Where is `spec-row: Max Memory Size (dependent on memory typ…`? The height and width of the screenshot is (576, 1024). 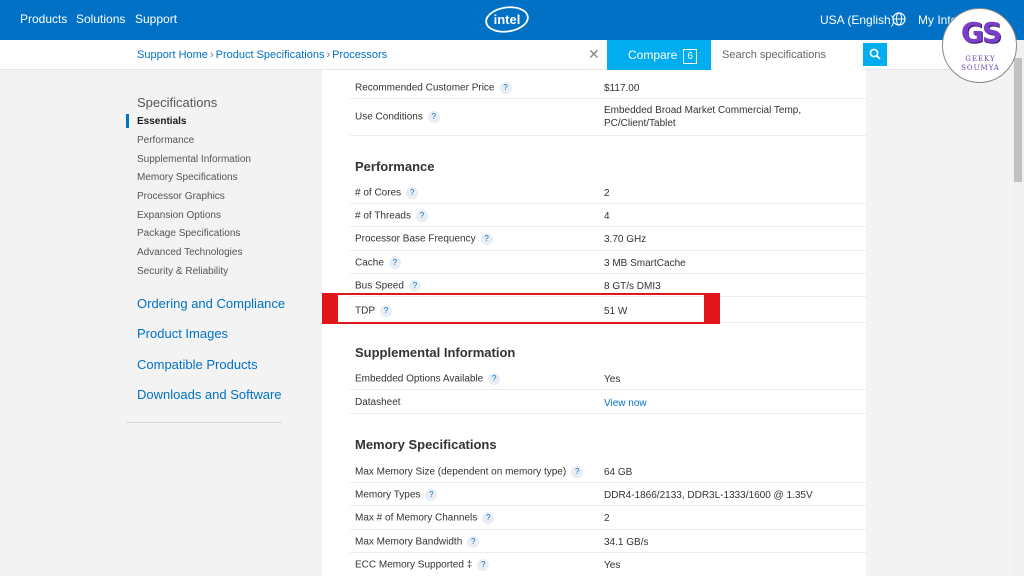
spec-row: Max Memory Size (dependent on memory typ… is located at coordinates (608, 471).